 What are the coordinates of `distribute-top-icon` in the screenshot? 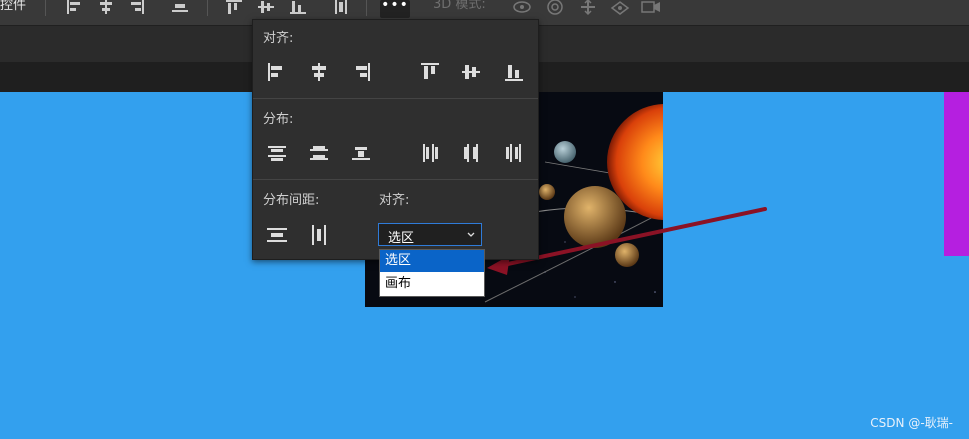 It's located at (277, 153).